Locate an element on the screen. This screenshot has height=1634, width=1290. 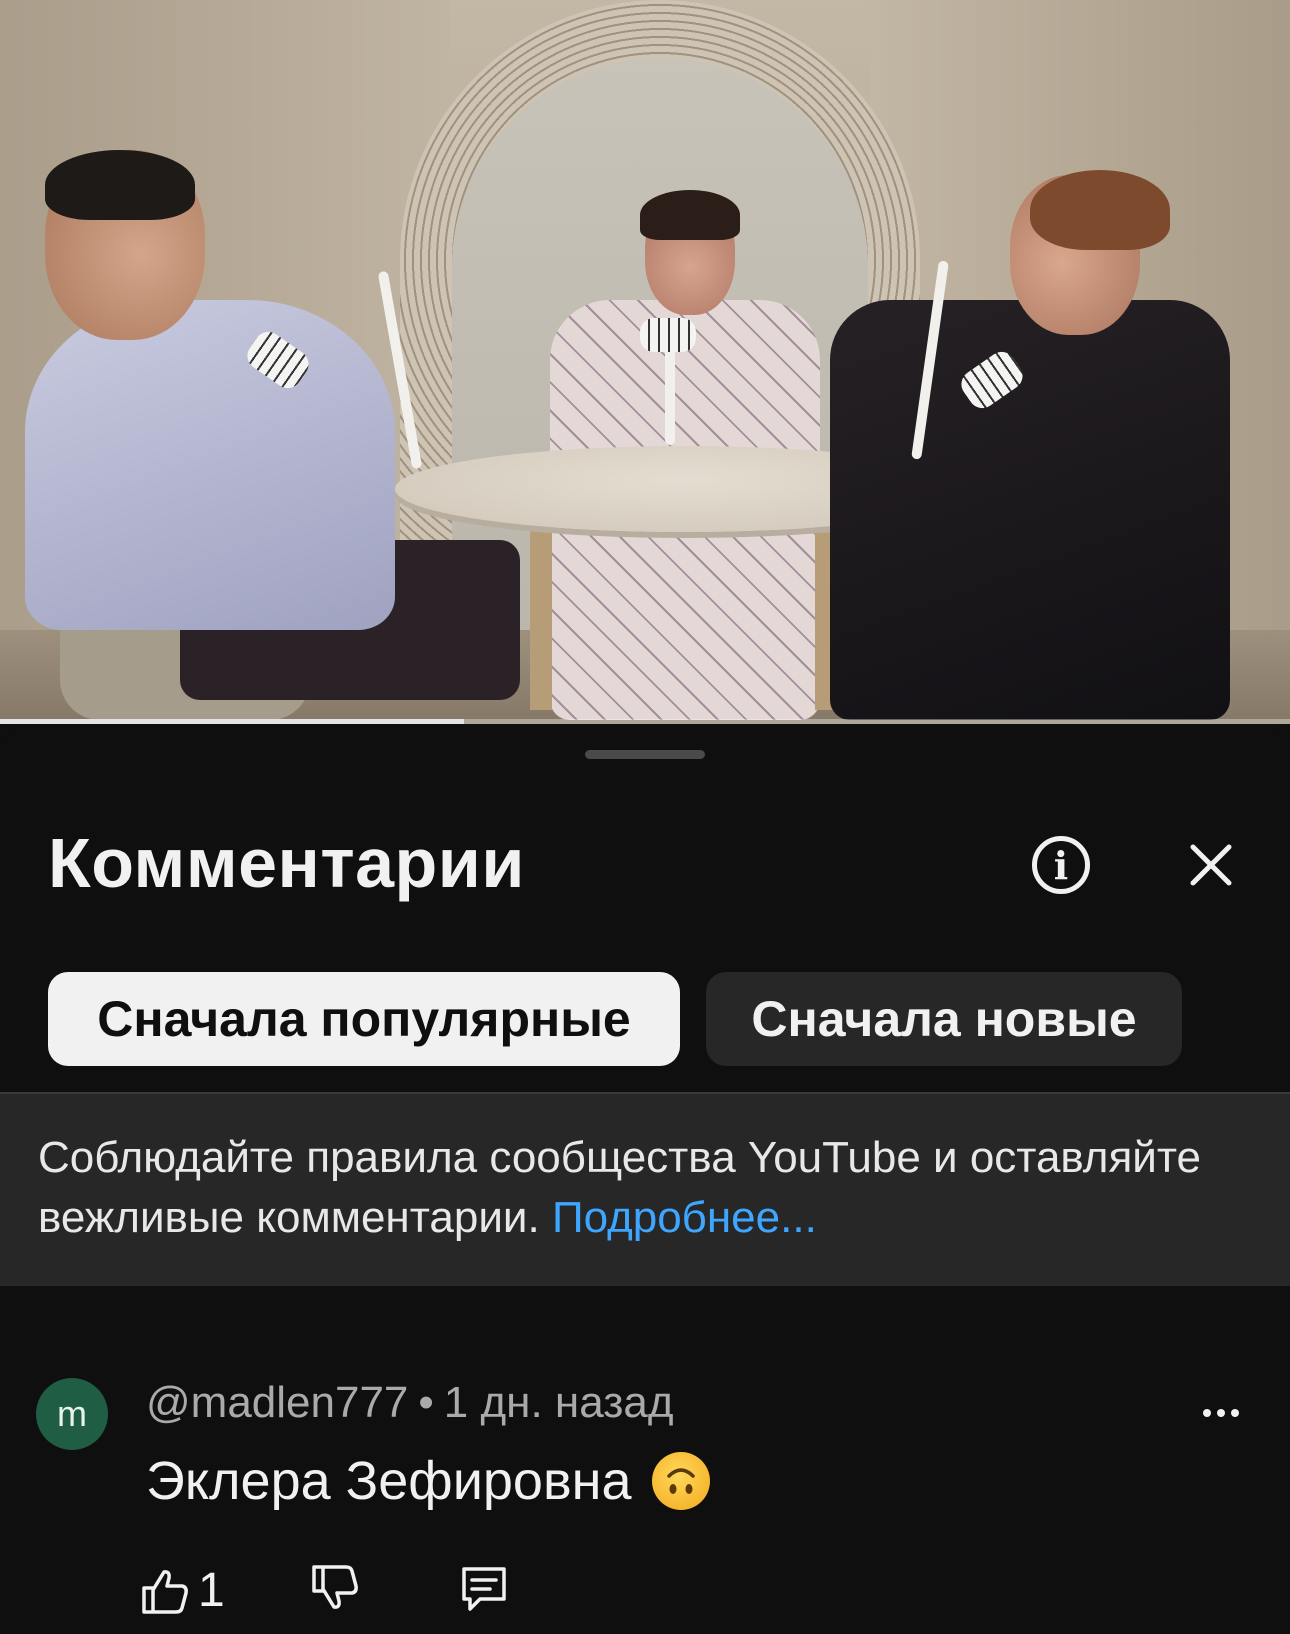
comment-more-button is located at coordinates (1221, 1413).